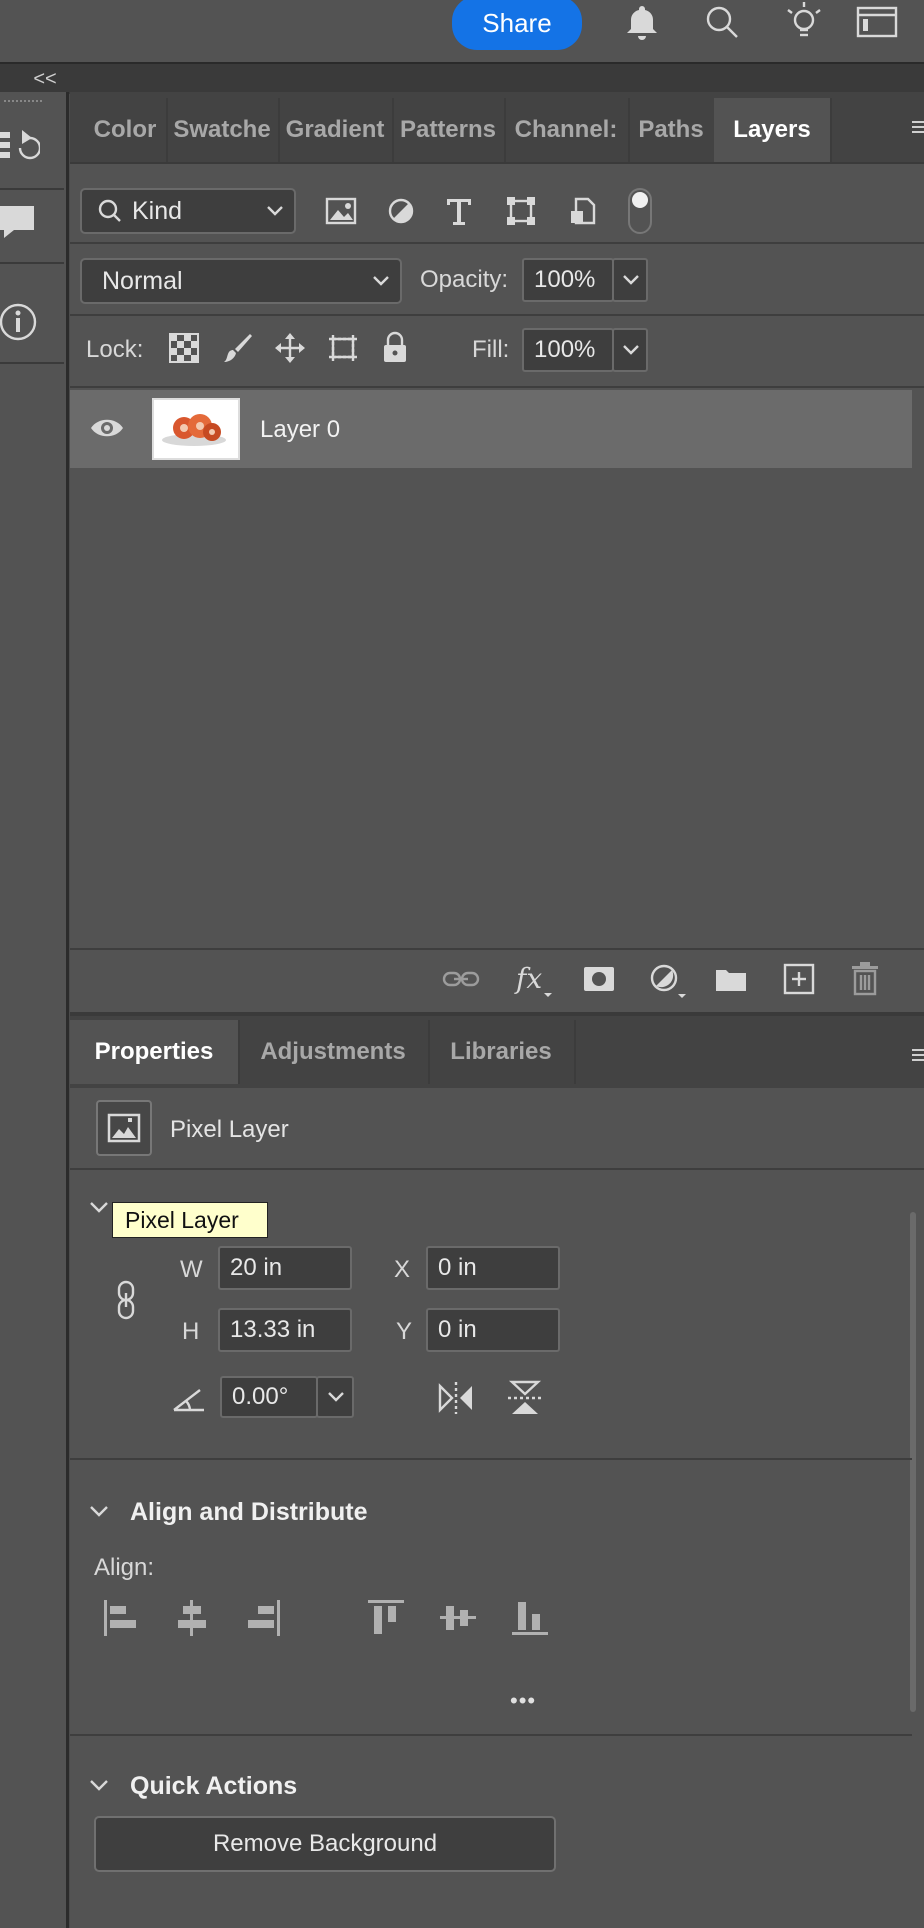 The width and height of the screenshot is (924, 1928). What do you see at coordinates (491, 349) in the screenshot?
I see `fill-label: Fill:` at bounding box center [491, 349].